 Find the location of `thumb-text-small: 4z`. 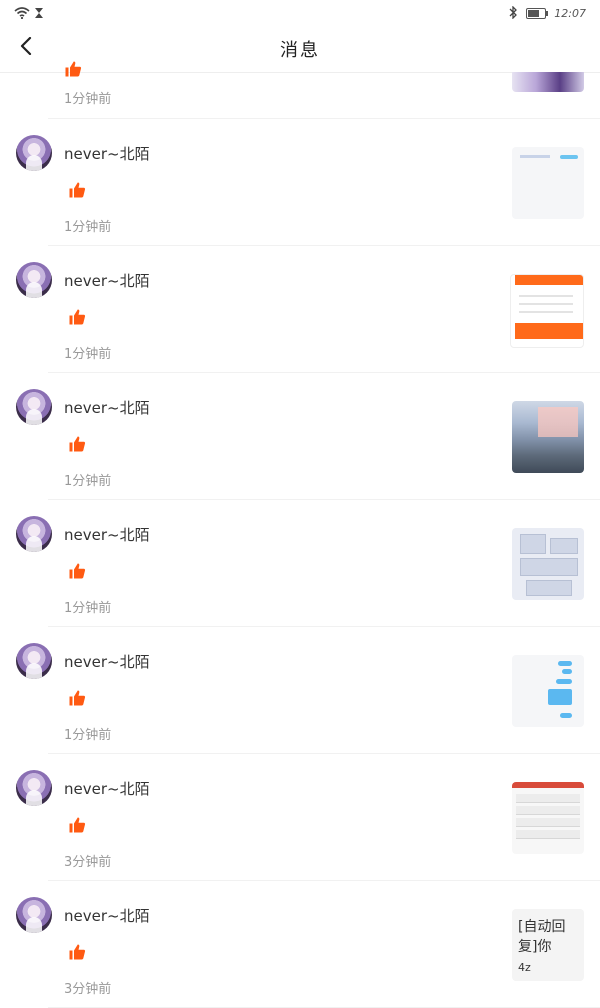

thumb-text-small: 4z is located at coordinates (524, 967).